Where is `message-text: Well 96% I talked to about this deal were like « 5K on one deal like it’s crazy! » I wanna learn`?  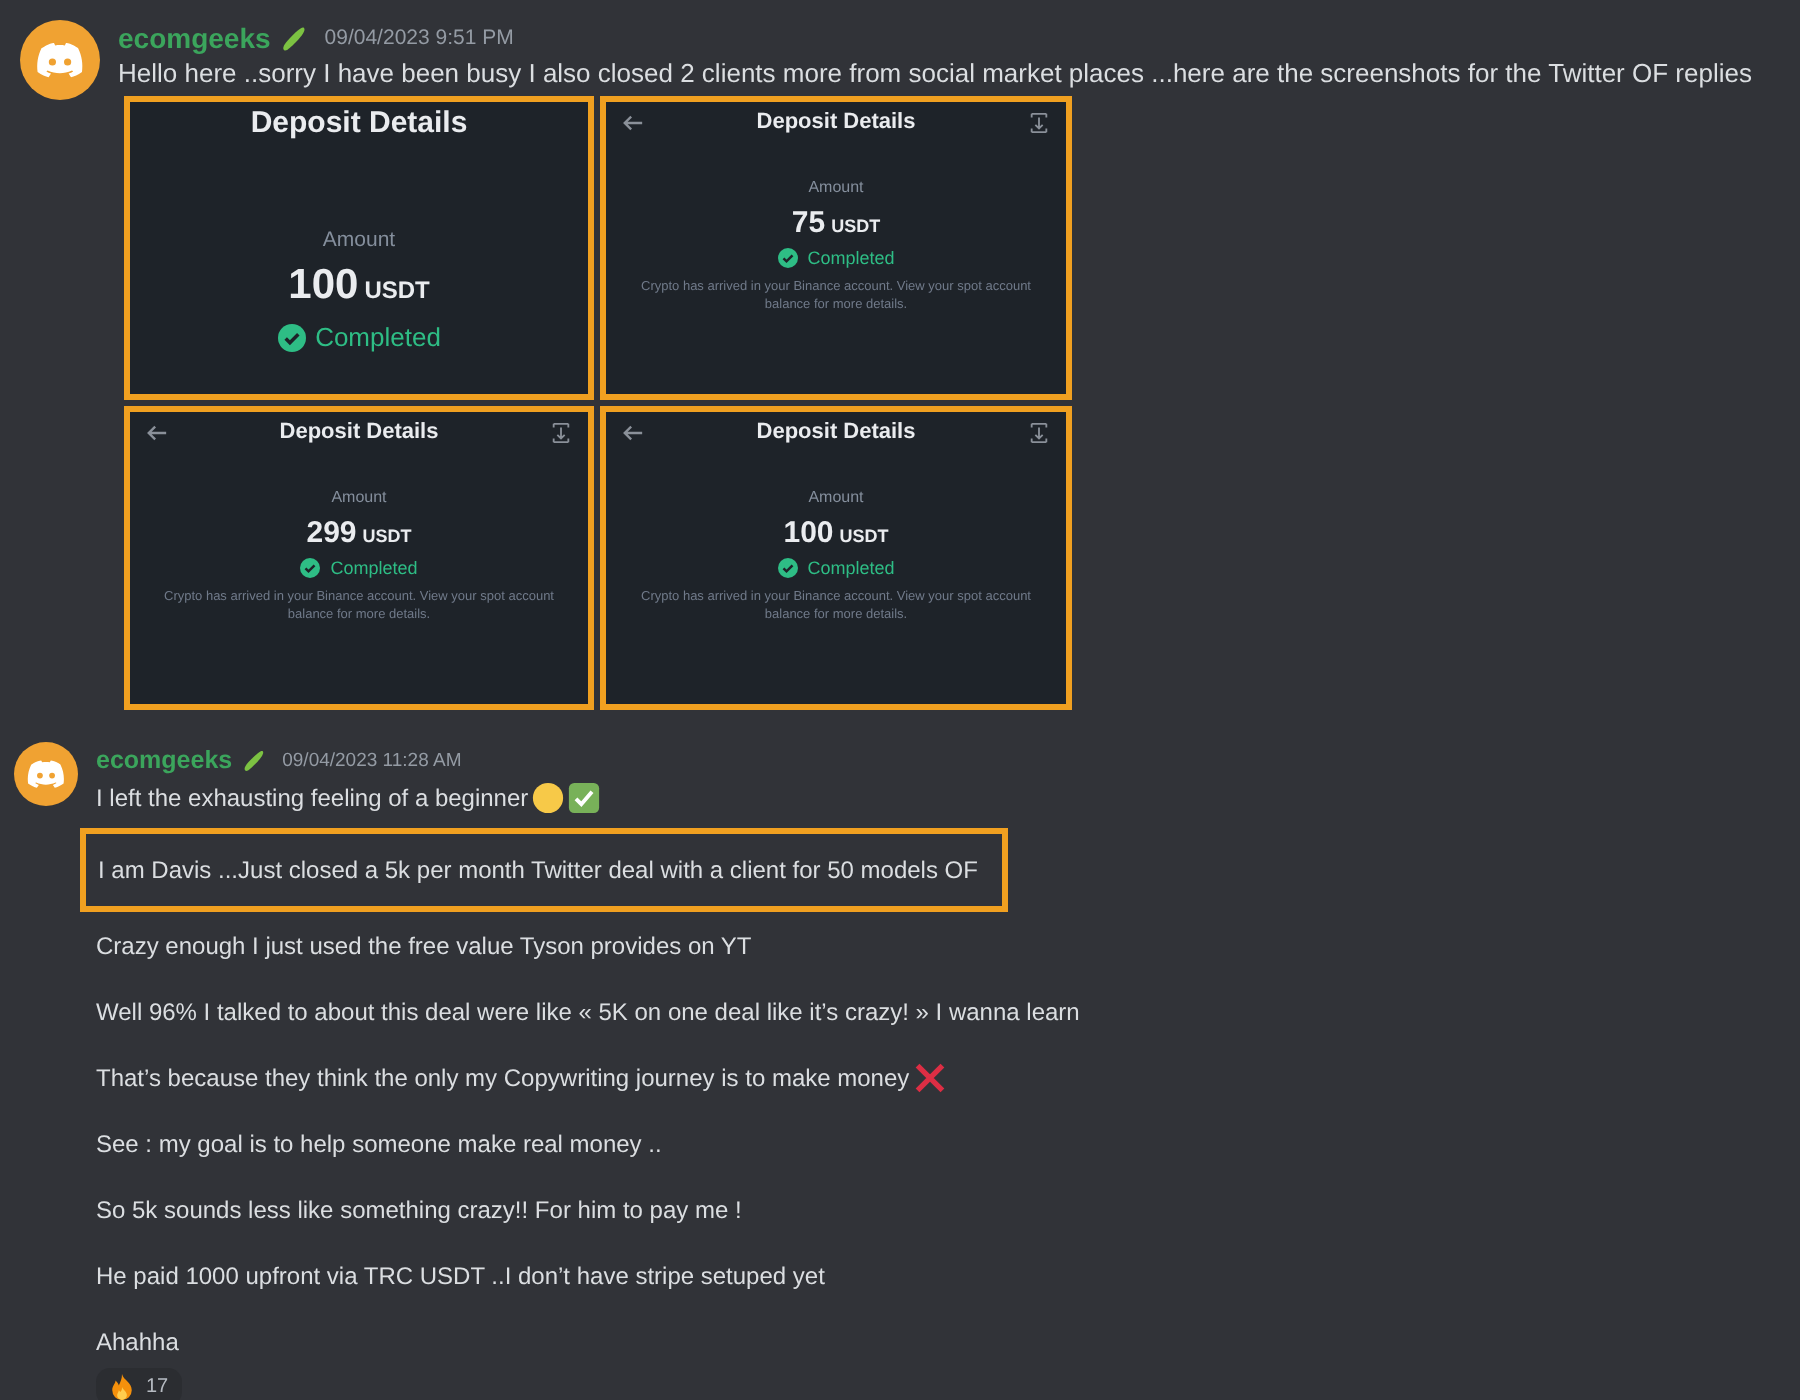 message-text: Well 96% I talked to about this deal were like « 5K on one deal like it’s crazy! » I wanna learn is located at coordinates (588, 1012).